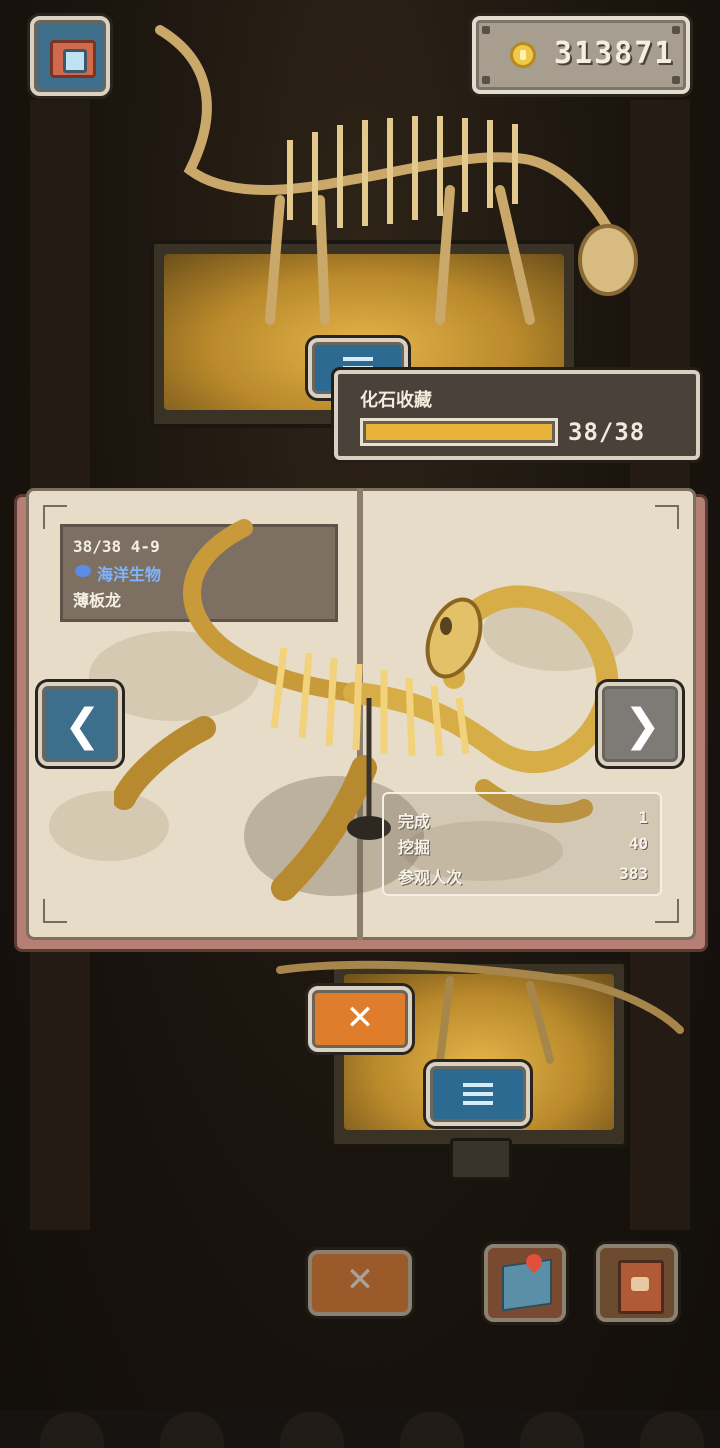  I want to click on next-page-button: ❯, so click(640, 724).